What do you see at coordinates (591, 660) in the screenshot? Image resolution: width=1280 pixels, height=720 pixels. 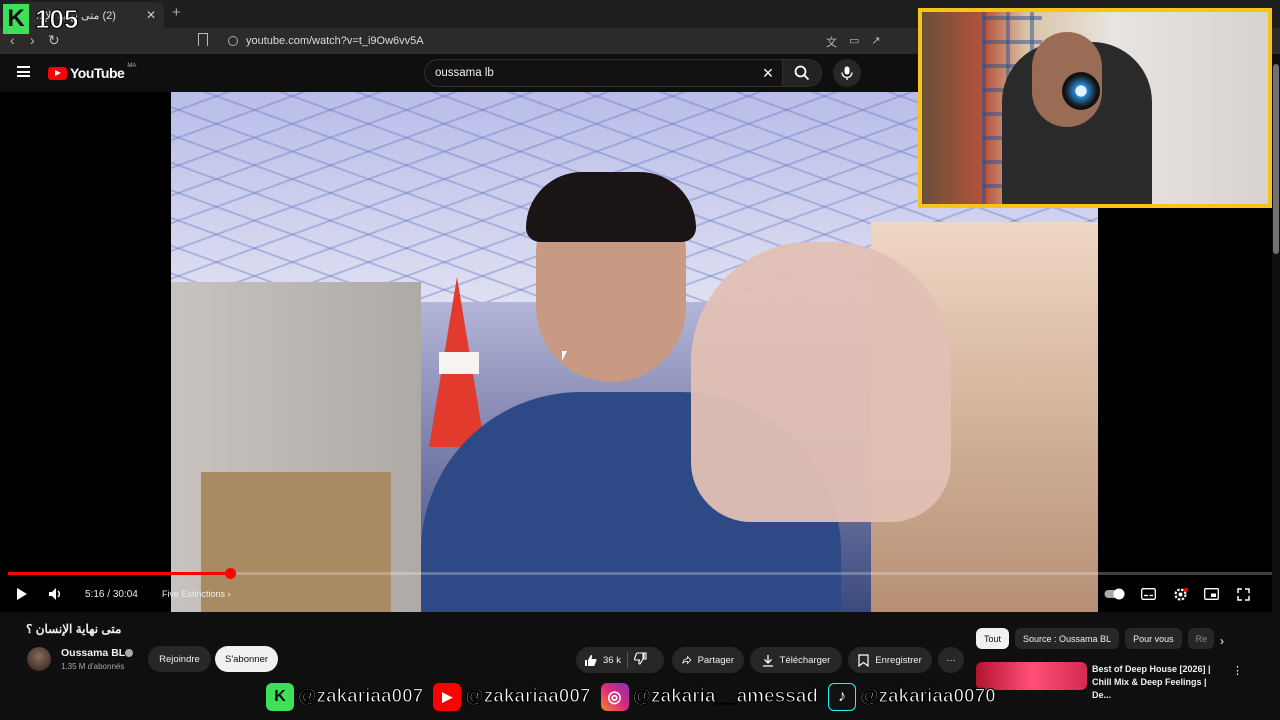 I see `thumbs-up-icon` at bounding box center [591, 660].